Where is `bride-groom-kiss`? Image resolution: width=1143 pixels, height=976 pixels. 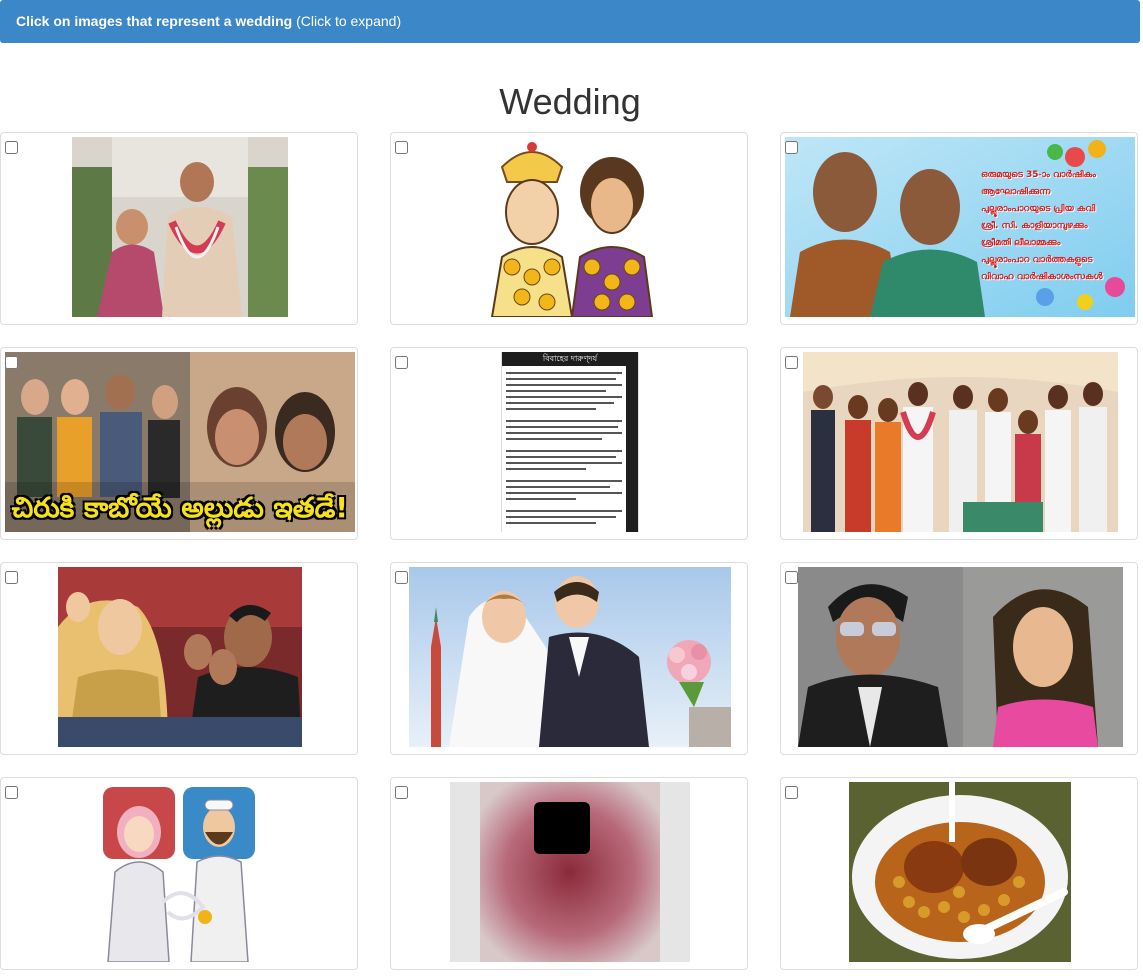
bride-groom-kiss is located at coordinates (570, 657).